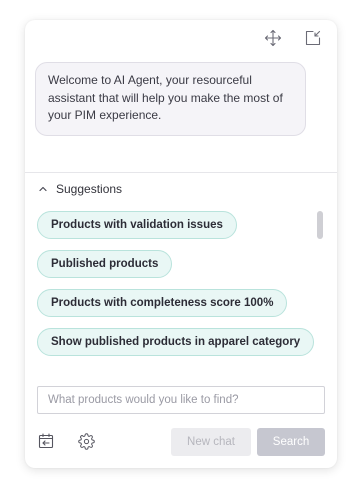 The width and height of the screenshot is (358, 490). I want to click on gear-icon, so click(86, 441).